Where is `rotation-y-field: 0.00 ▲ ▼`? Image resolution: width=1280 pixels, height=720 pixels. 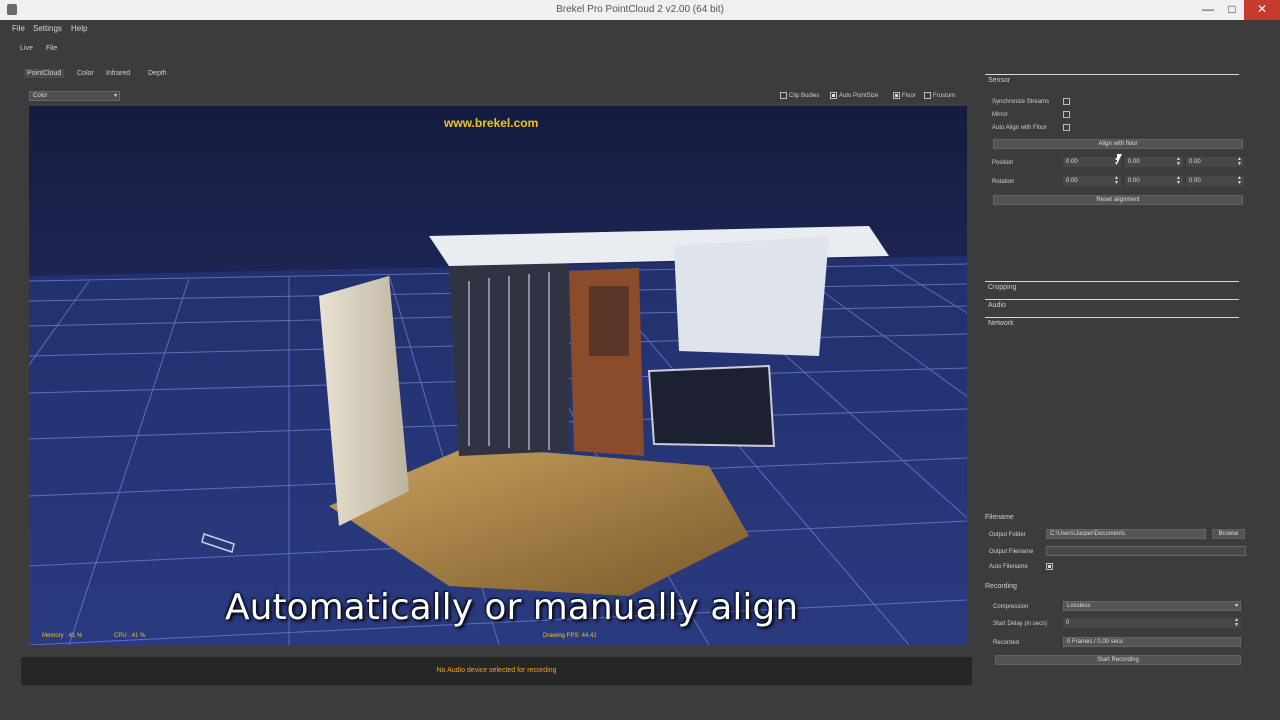
rotation-y-field: 0.00 ▲ ▼ is located at coordinates (1154, 181).